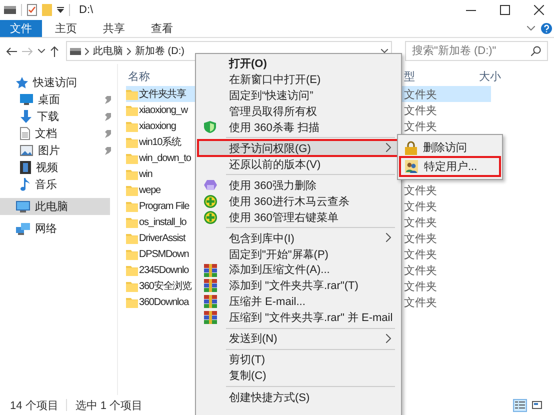 This screenshot has height=415, width=554. I want to click on file-name: Program File, so click(164, 206).